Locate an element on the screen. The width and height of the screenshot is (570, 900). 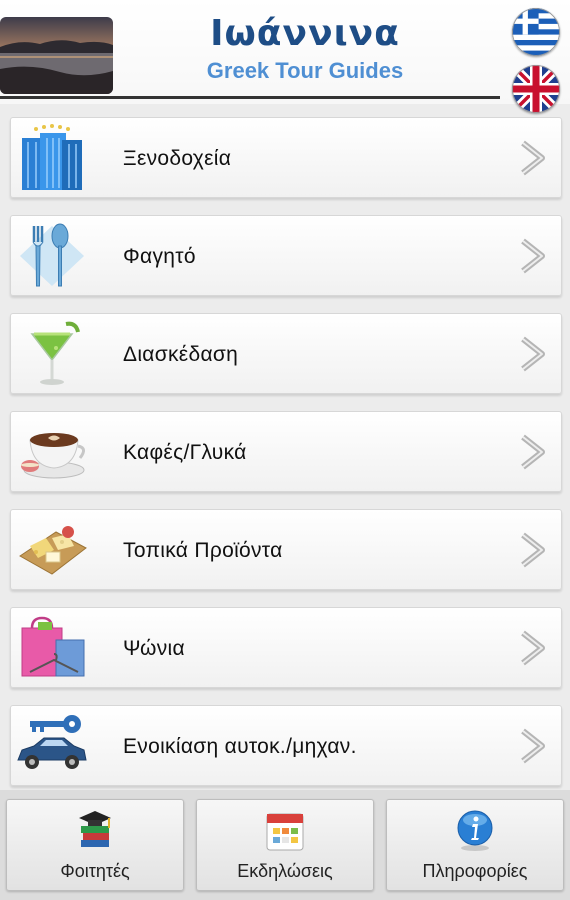
menu-item-entertainment: Διασκέδαση is located at coordinates (286, 353).